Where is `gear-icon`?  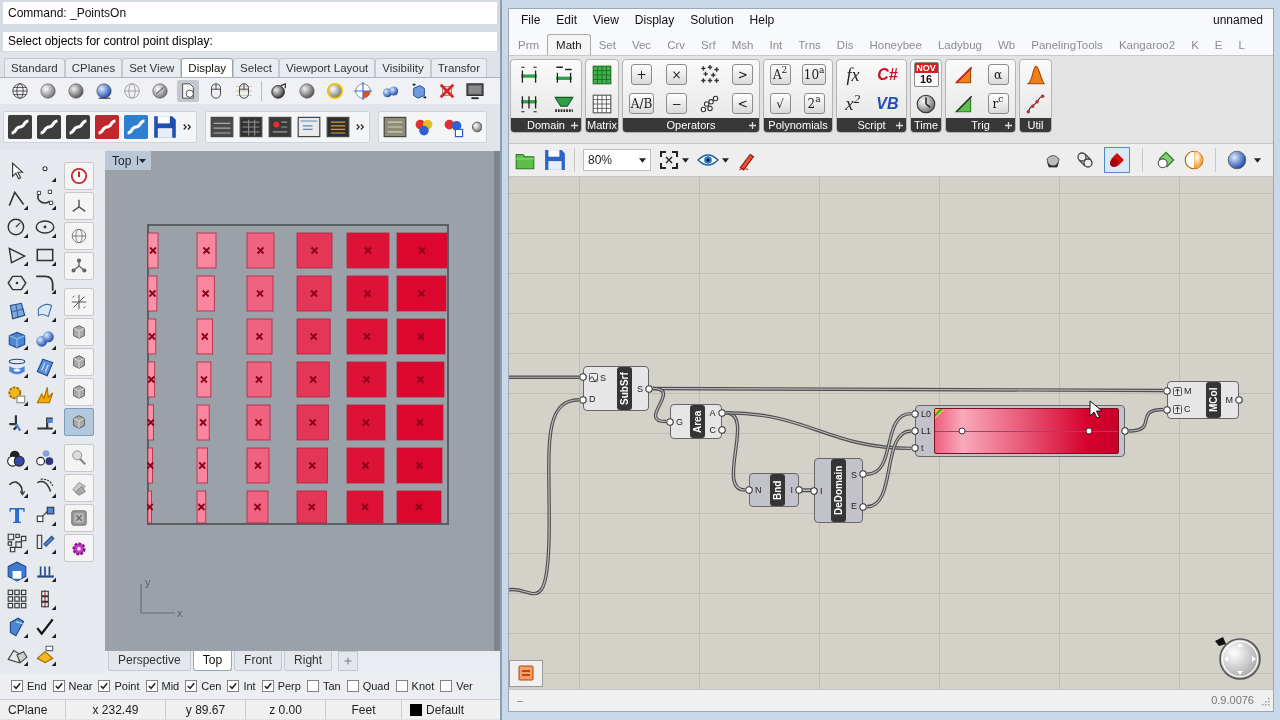
gear-icon is located at coordinates (79, 548).